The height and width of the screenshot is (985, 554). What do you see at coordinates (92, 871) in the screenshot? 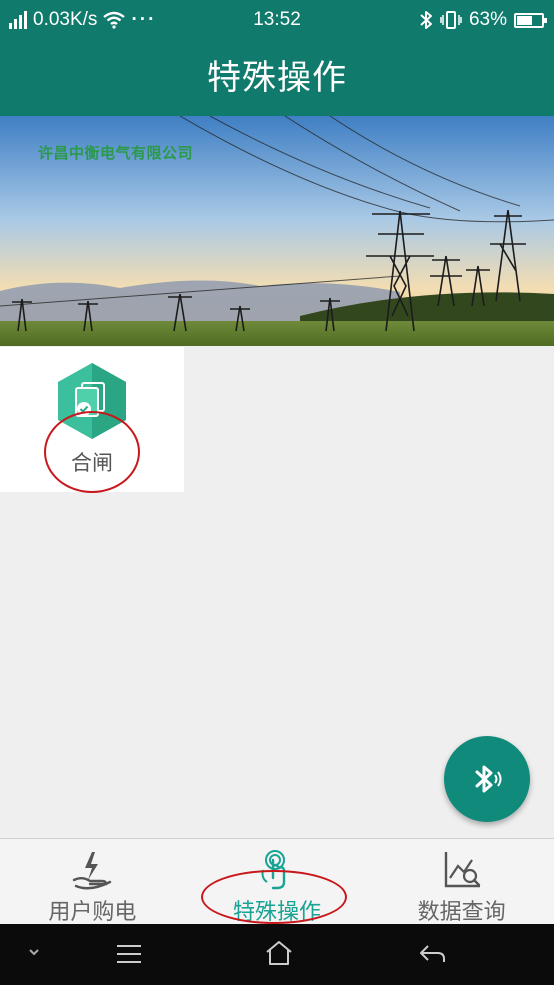
I see `purchase-power-icon` at bounding box center [92, 871].